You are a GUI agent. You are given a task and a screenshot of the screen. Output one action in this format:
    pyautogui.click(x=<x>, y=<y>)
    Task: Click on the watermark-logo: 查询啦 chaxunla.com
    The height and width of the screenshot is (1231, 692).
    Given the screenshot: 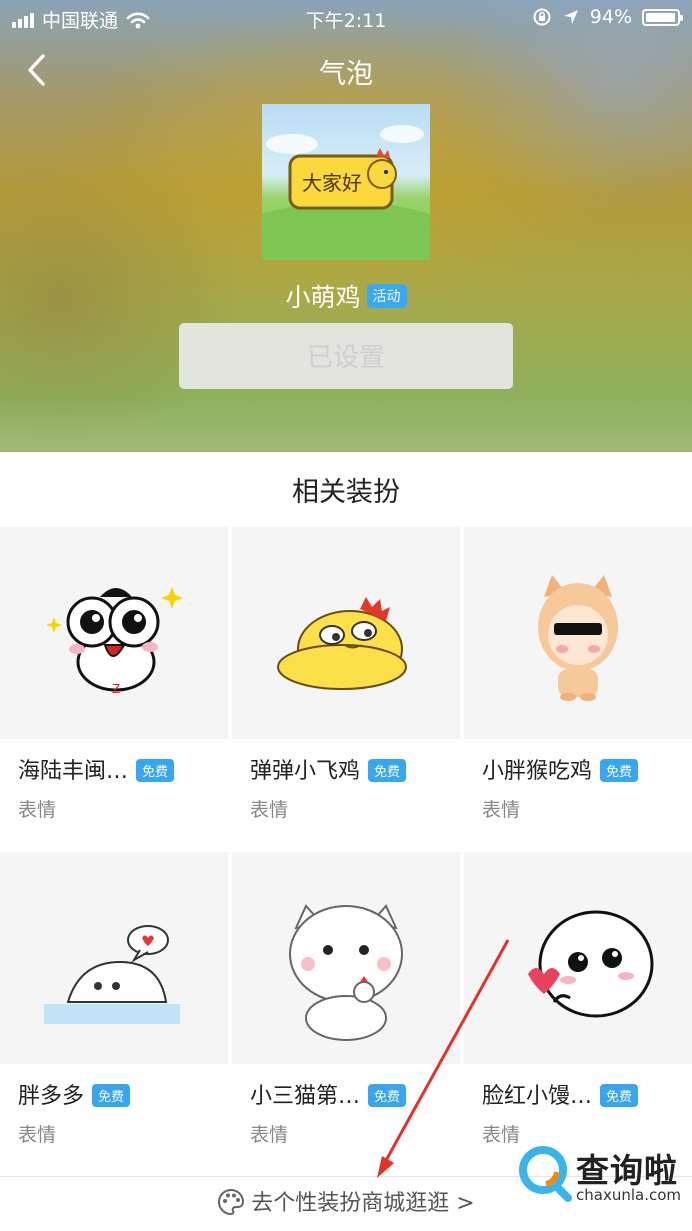 What is the action you would take?
    pyautogui.click(x=604, y=1174)
    